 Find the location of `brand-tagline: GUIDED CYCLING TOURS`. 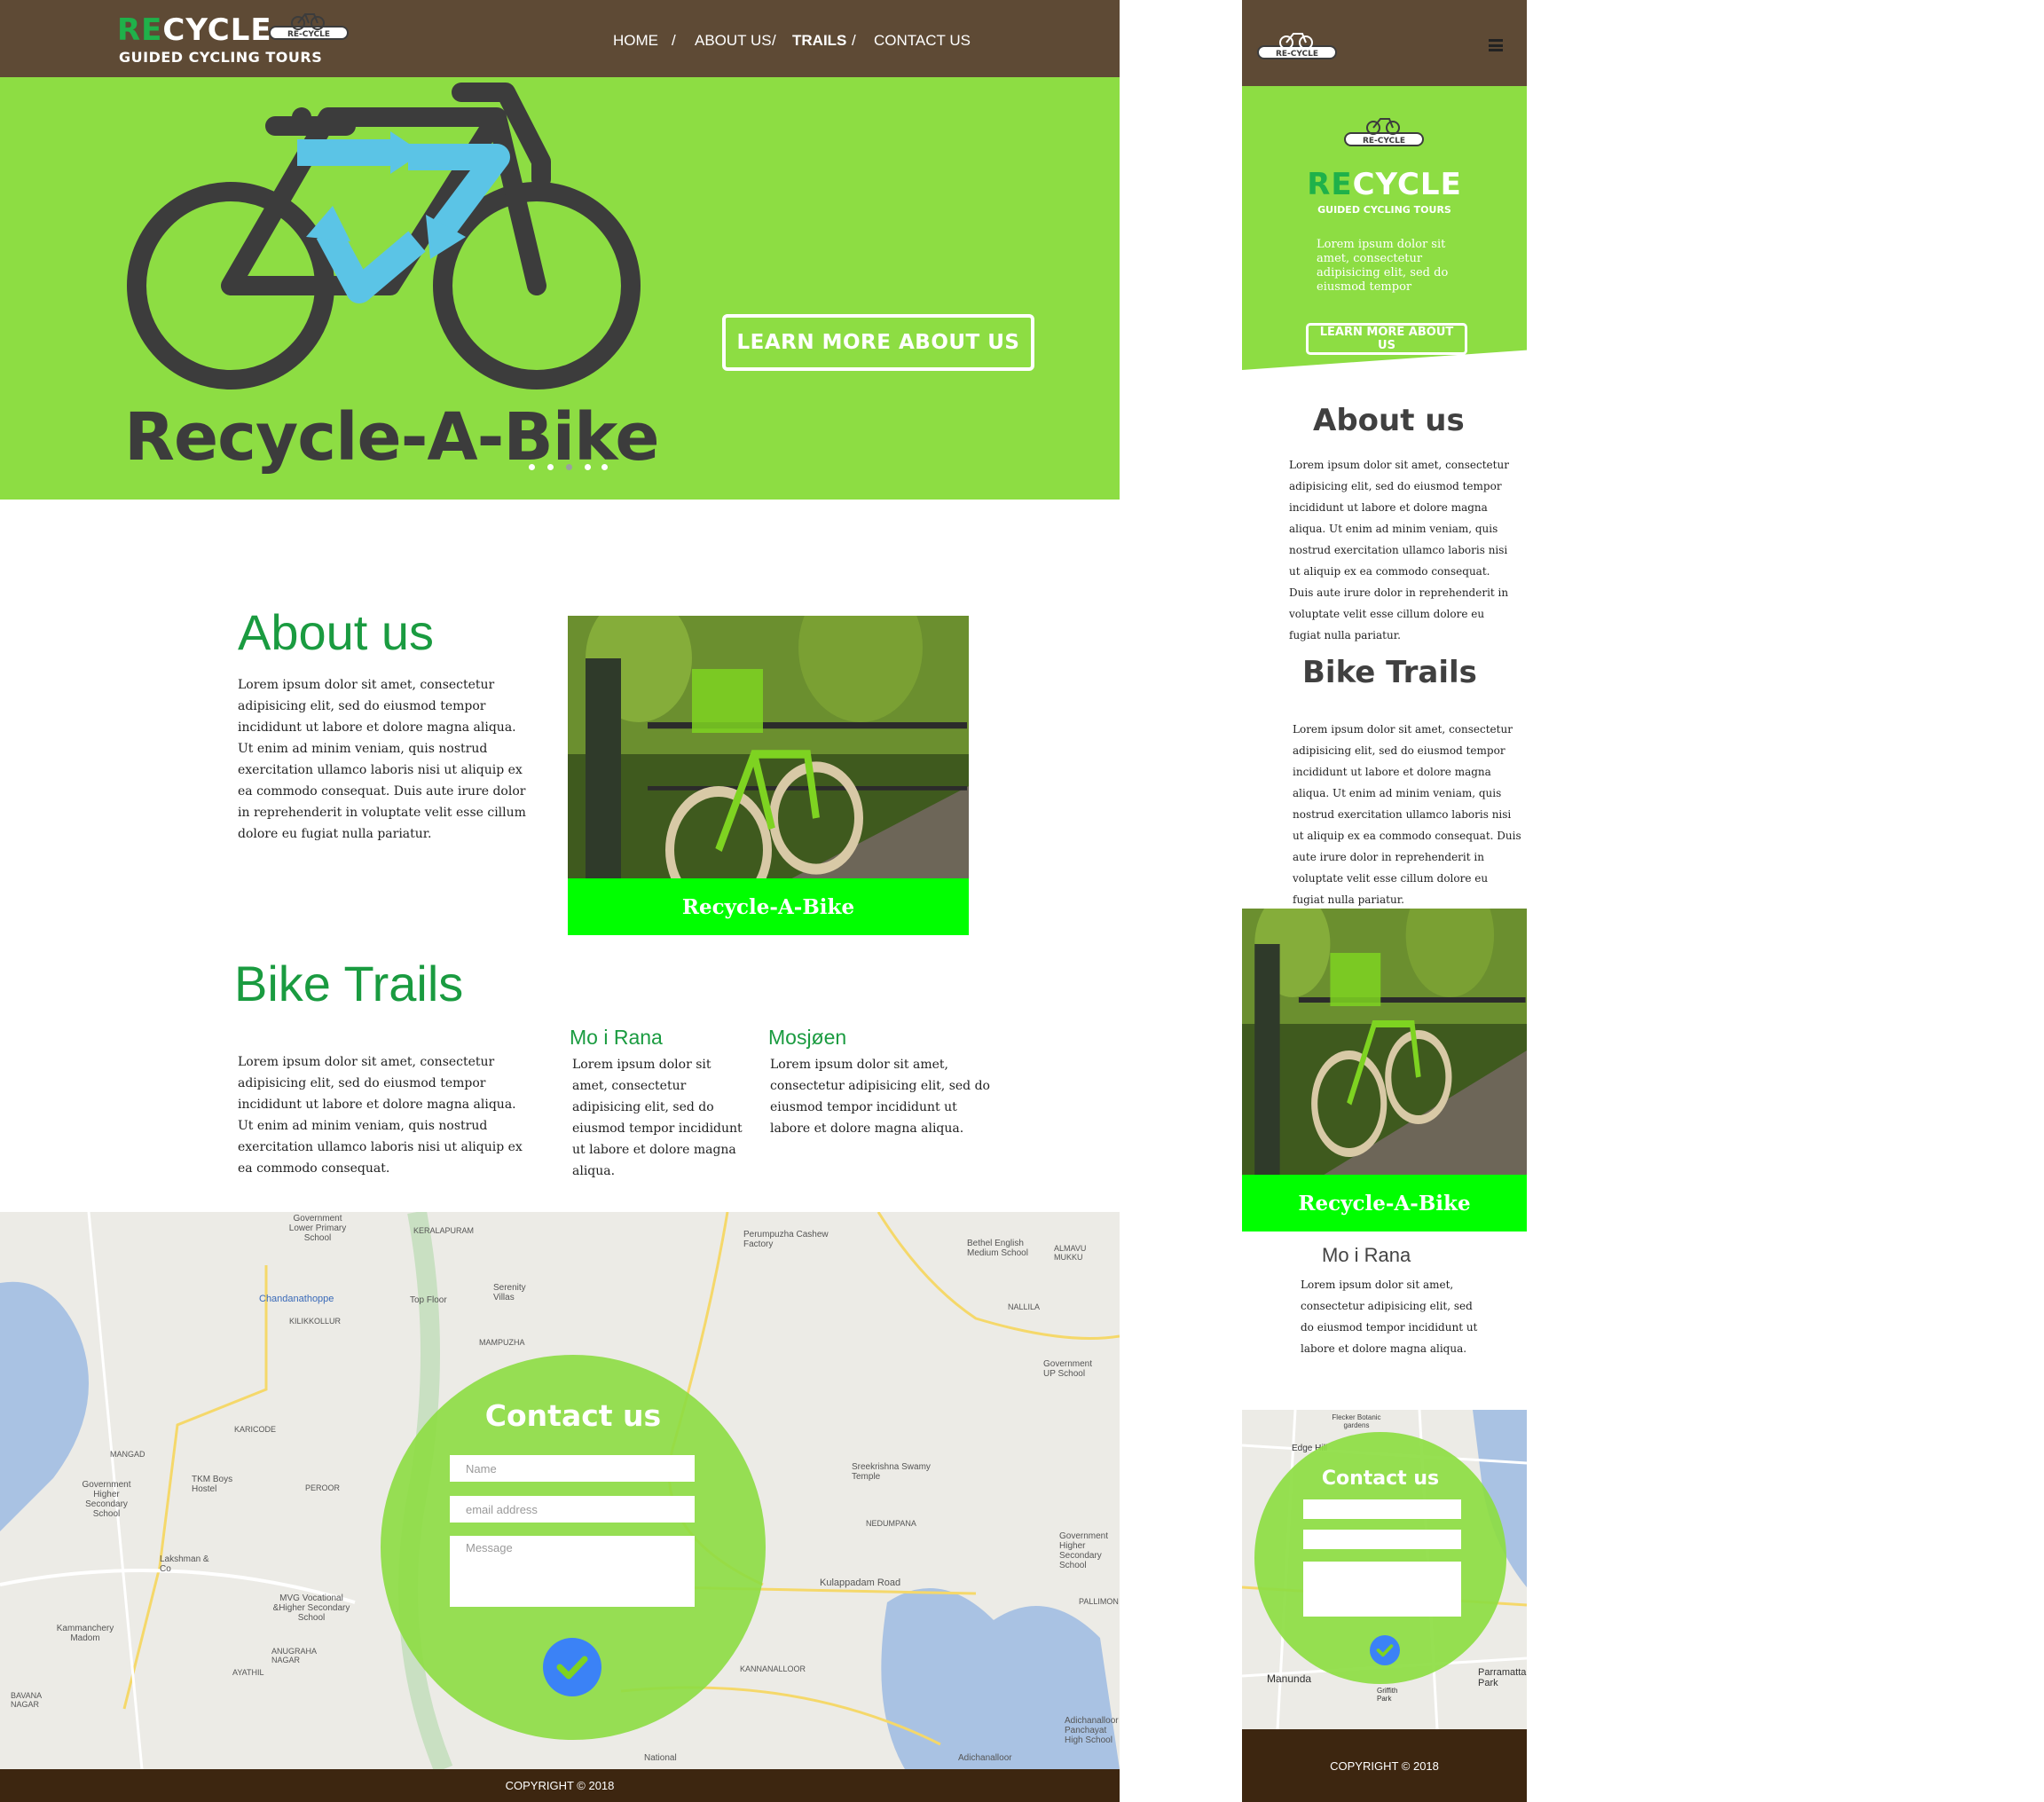

brand-tagline: GUIDED CYCLING TOURS is located at coordinates (221, 57).